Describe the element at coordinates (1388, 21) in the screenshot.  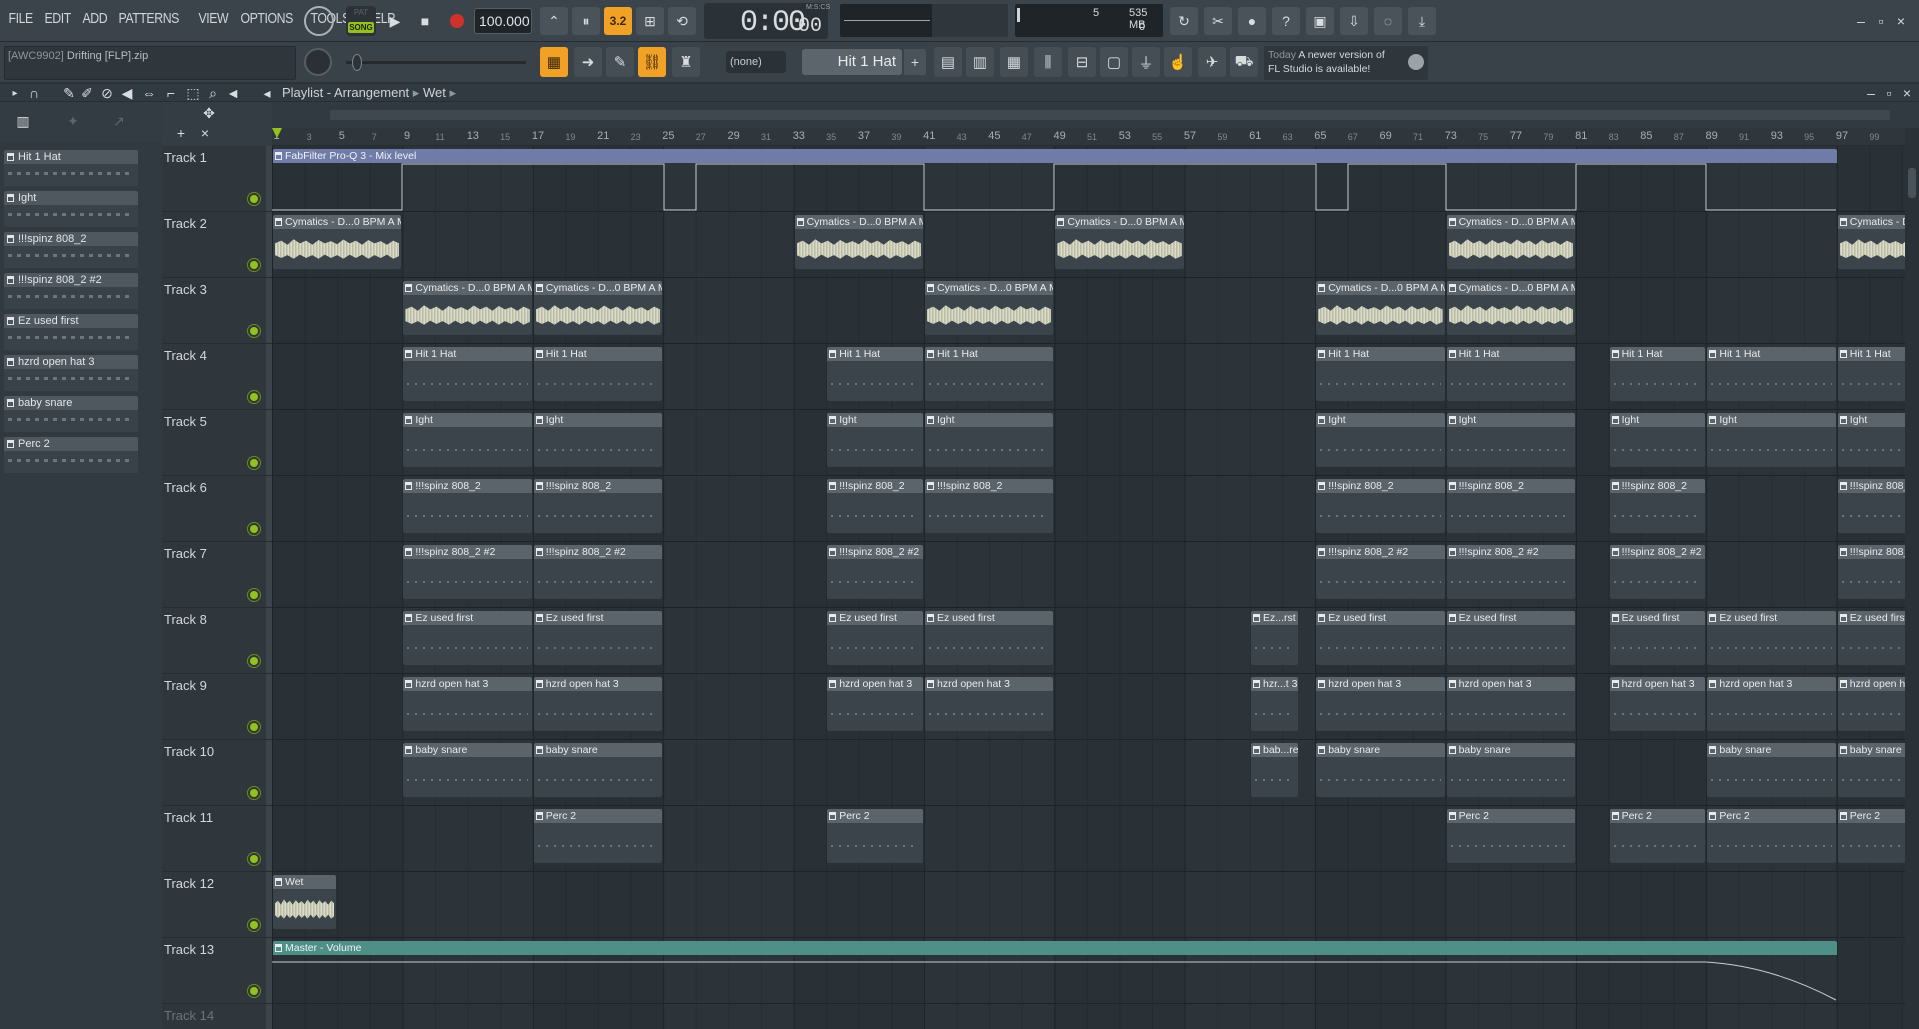
I see `chat-icon: ◌` at that location.